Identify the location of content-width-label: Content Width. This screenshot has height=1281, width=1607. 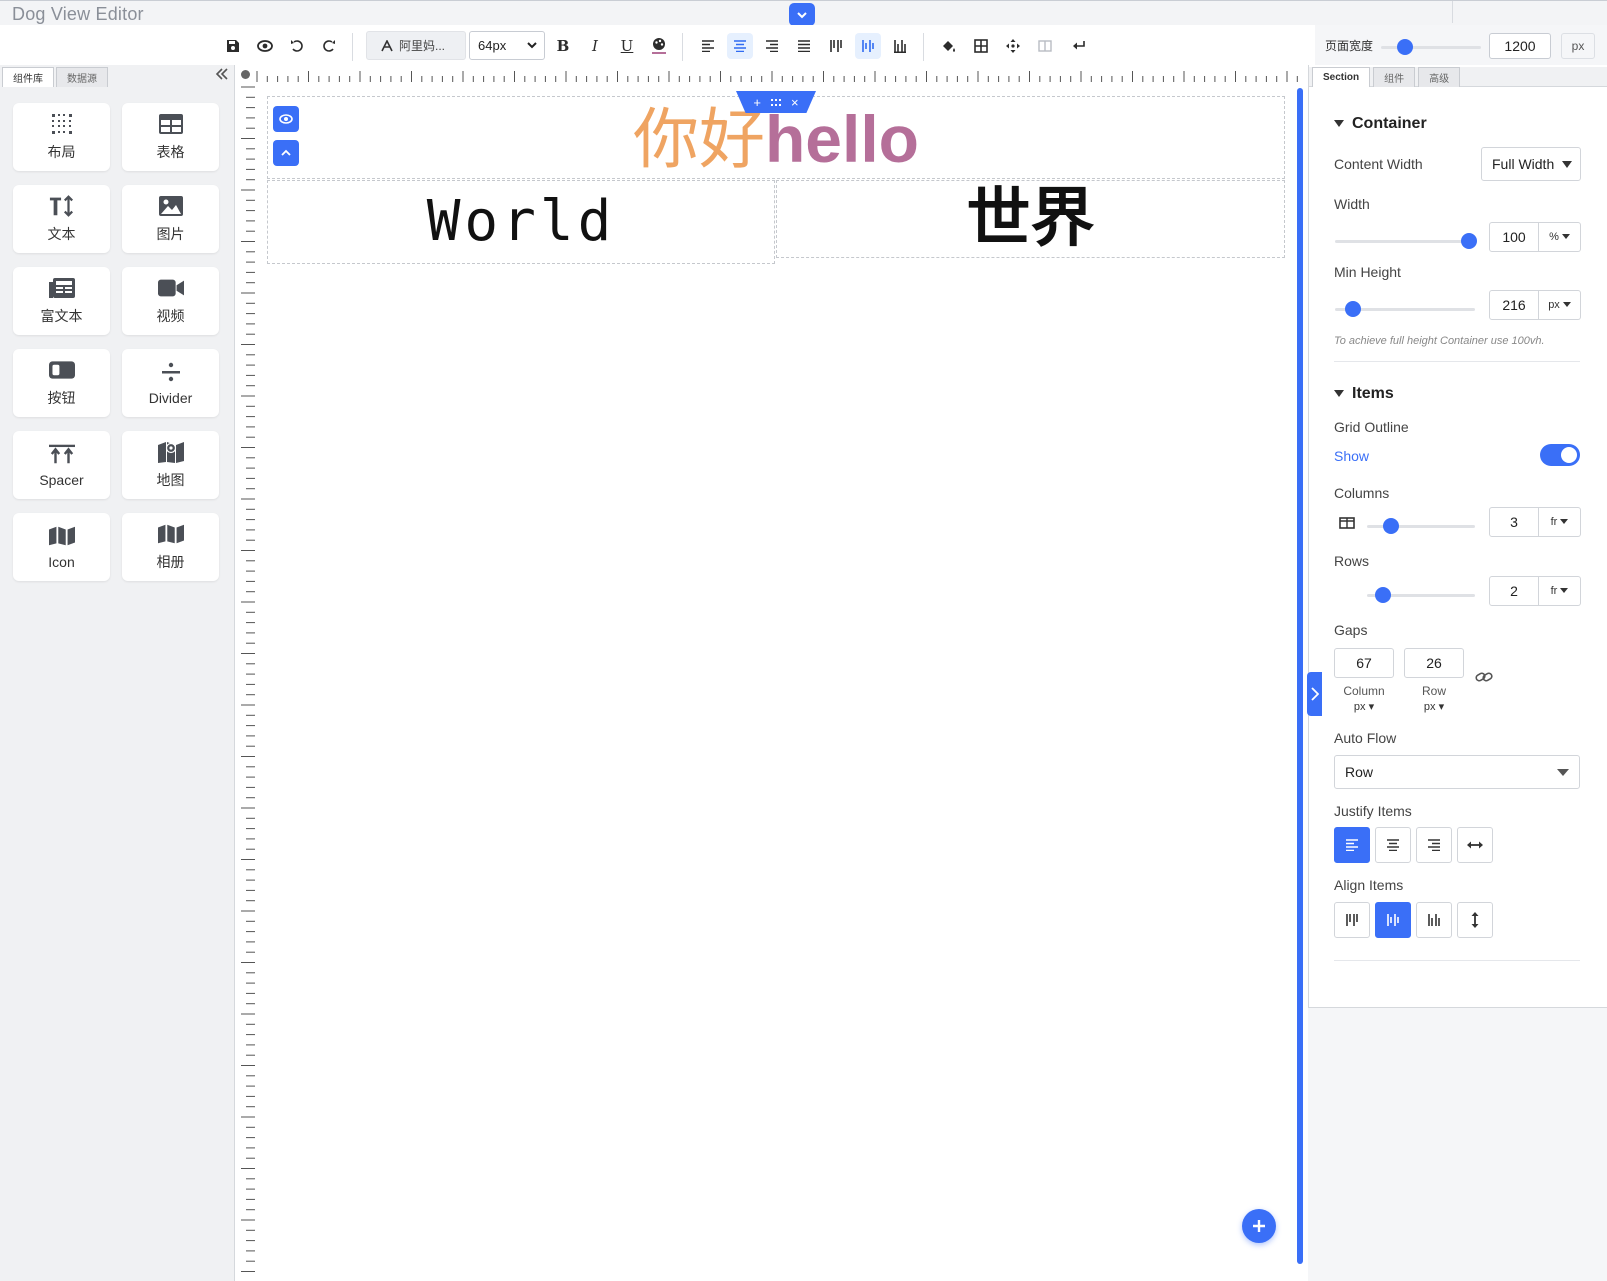
(1378, 164).